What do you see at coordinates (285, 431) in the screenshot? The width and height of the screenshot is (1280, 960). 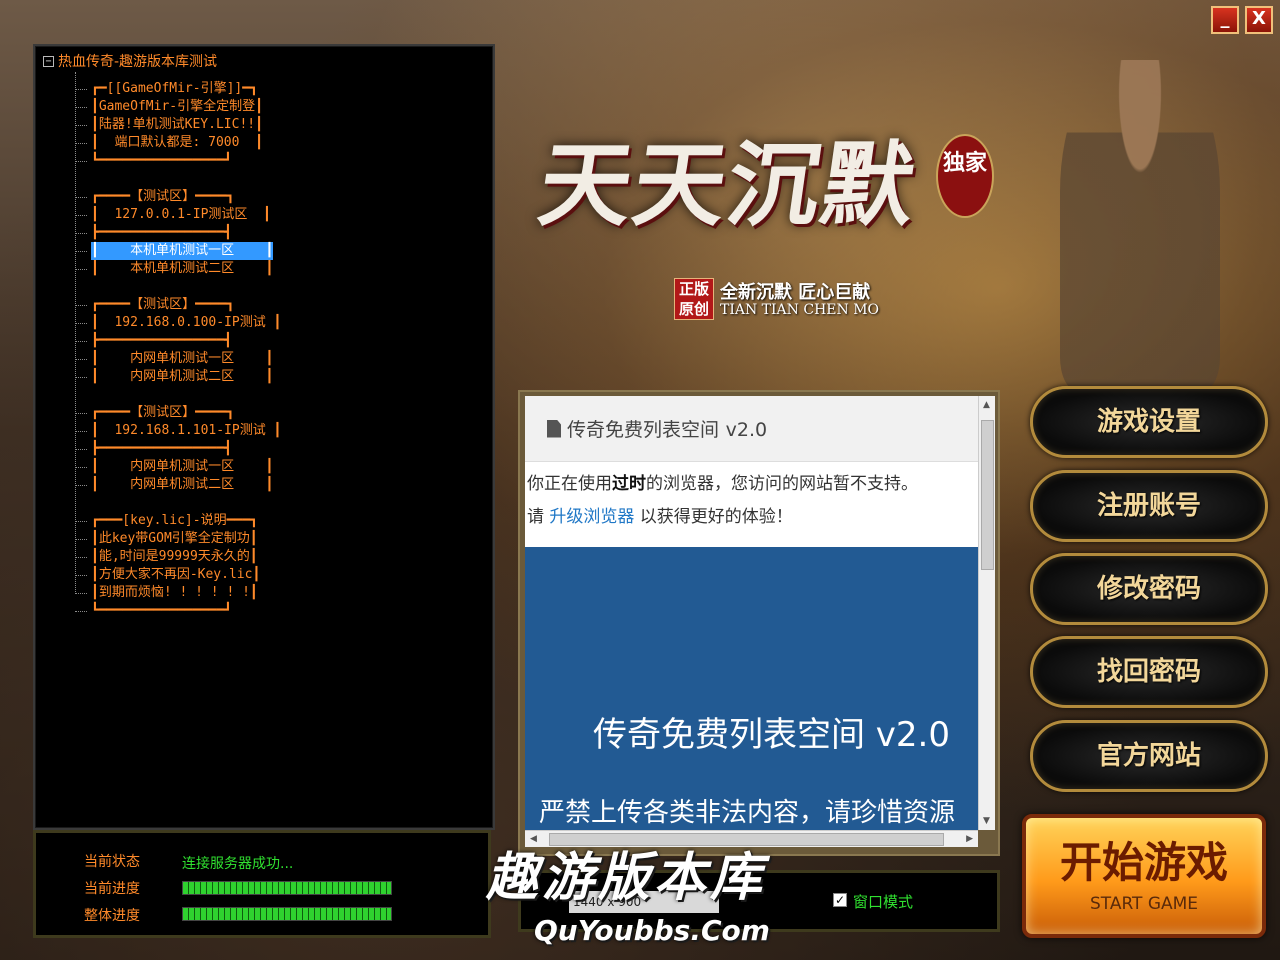 I see `server-tree-item: ┃ 192.168.1.101-IP测试 ┃` at bounding box center [285, 431].